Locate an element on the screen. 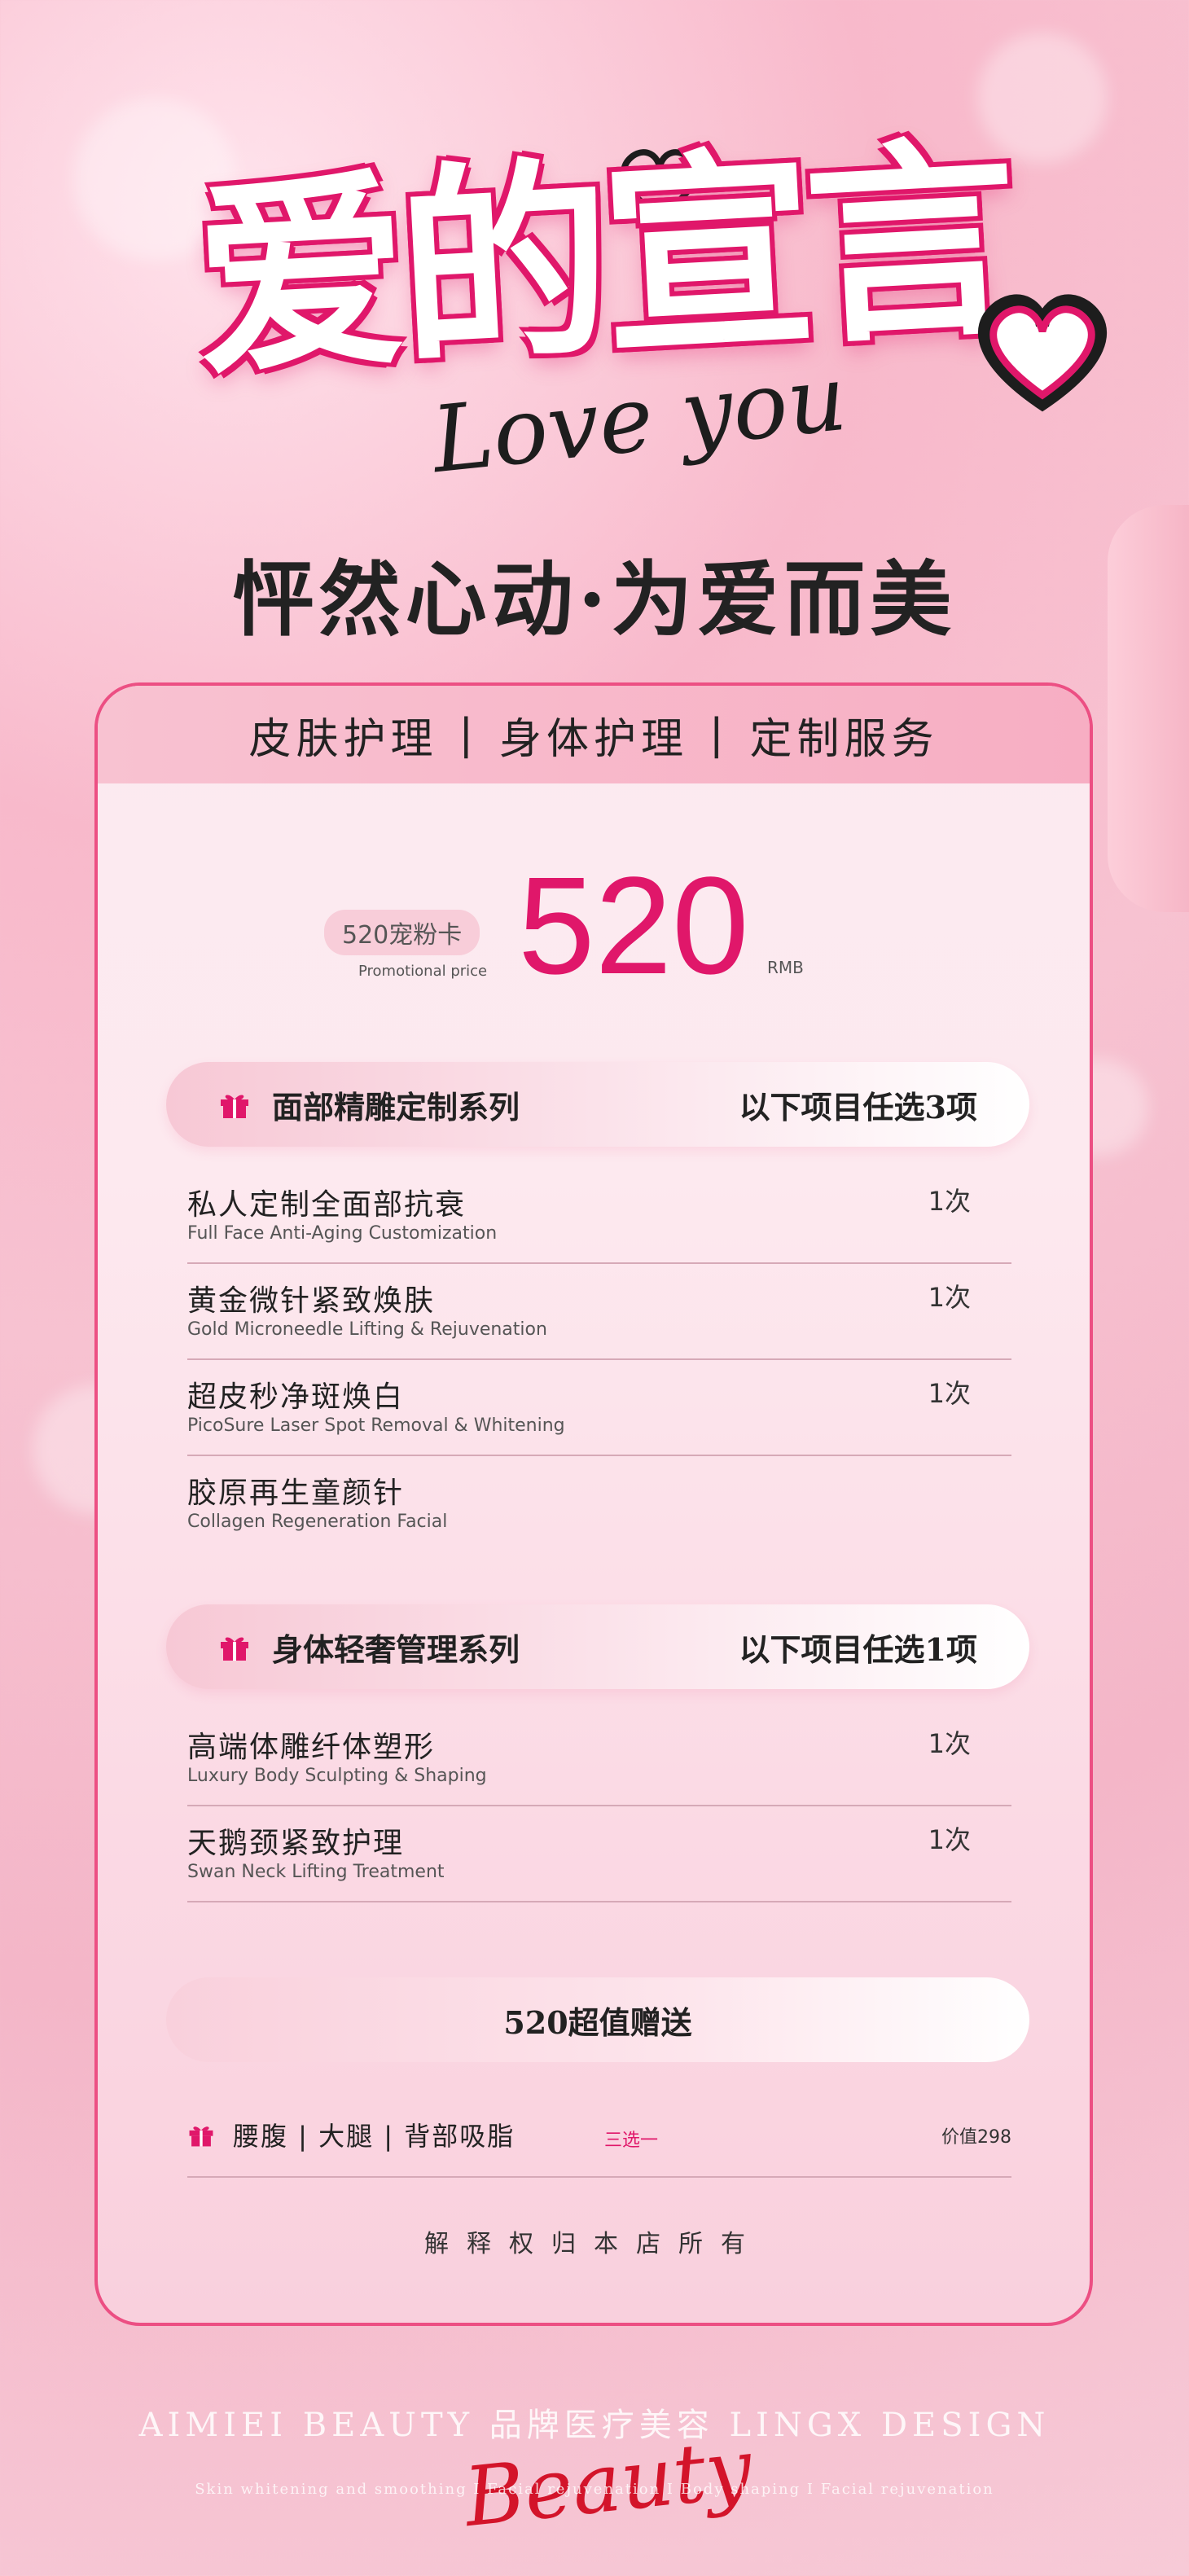 The width and height of the screenshot is (1189, 2576). item-name-en: Collagen Regeneration Facial is located at coordinates (317, 1522).